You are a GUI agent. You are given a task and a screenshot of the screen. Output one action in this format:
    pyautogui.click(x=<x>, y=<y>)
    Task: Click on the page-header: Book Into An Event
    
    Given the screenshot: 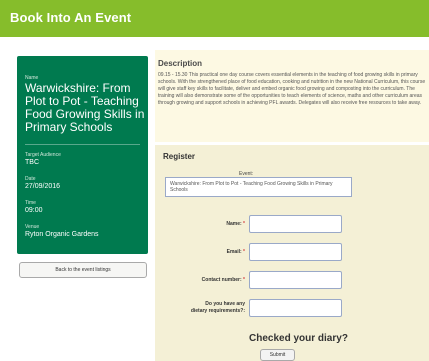 What is the action you would take?
    pyautogui.click(x=214, y=18)
    